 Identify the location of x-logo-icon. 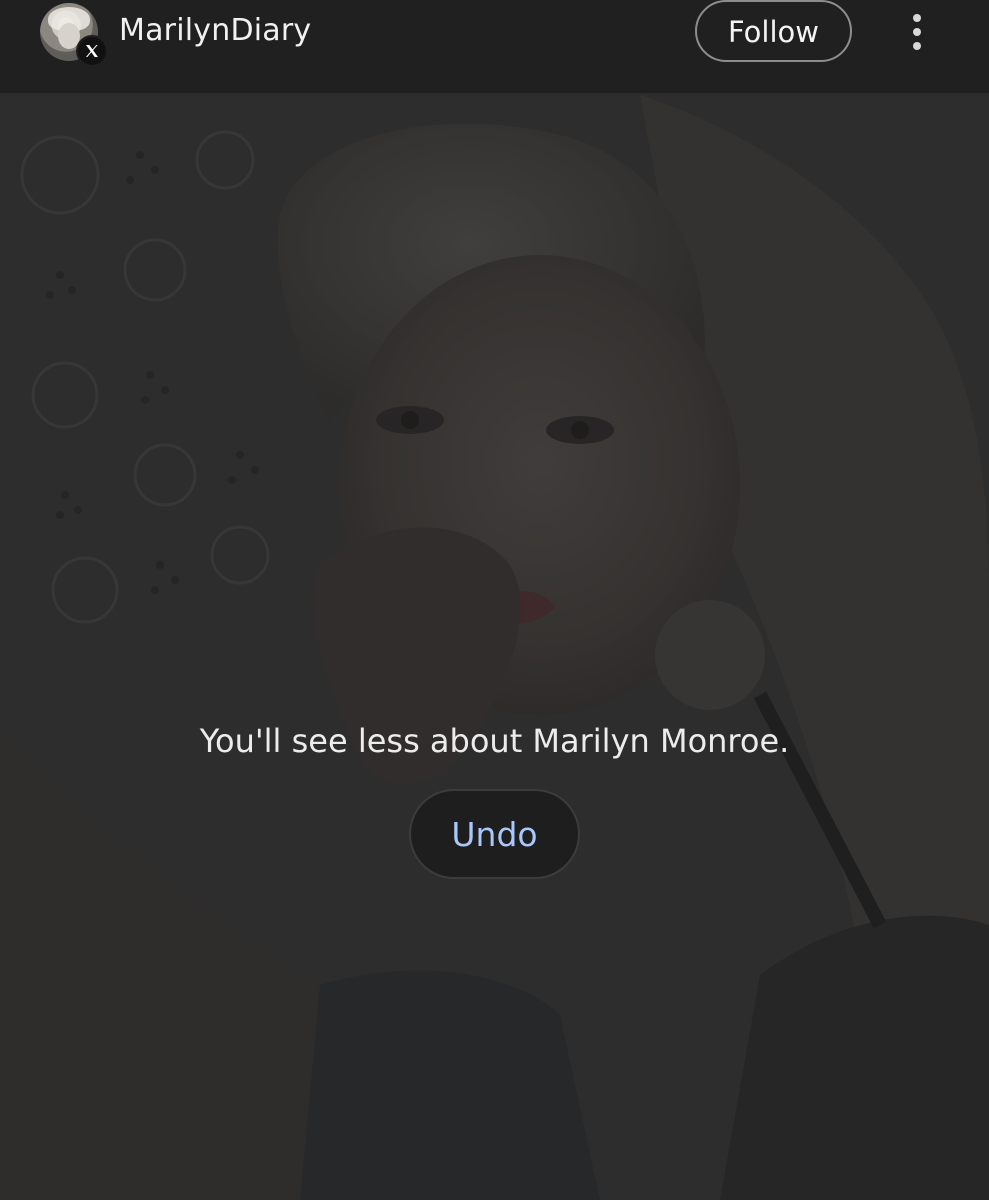
(92, 51).